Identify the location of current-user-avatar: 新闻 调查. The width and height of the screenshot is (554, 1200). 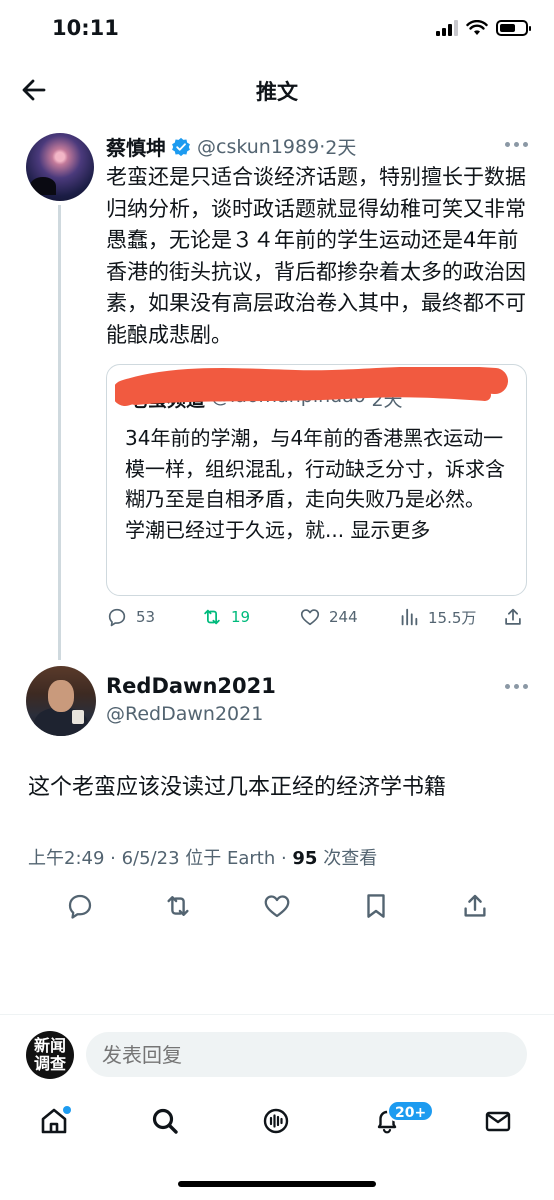
(50, 1055).